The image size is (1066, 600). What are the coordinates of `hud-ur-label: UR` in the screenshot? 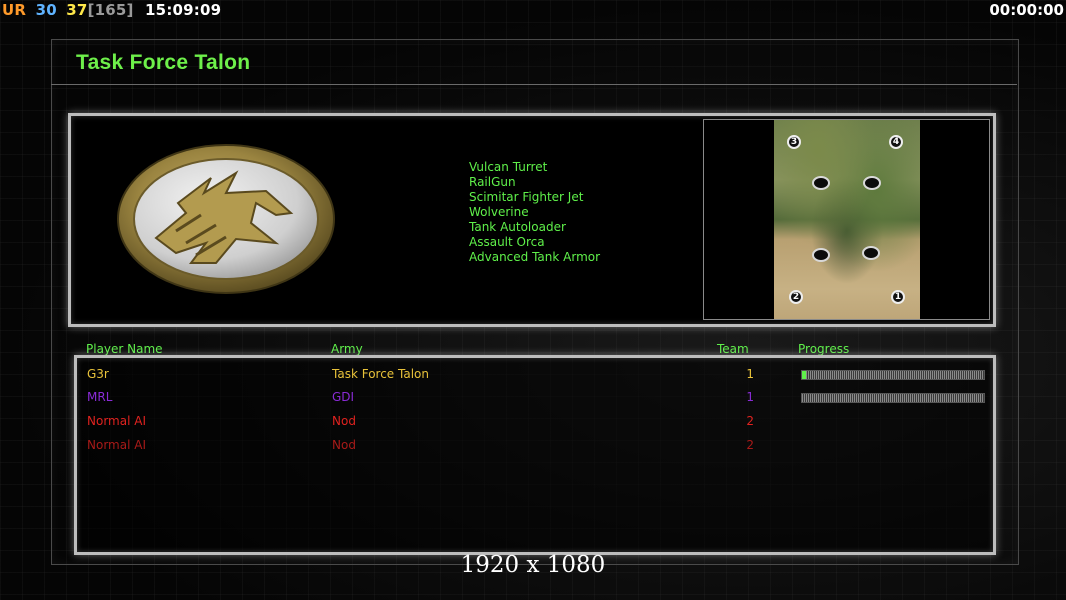 It's located at (14, 10).